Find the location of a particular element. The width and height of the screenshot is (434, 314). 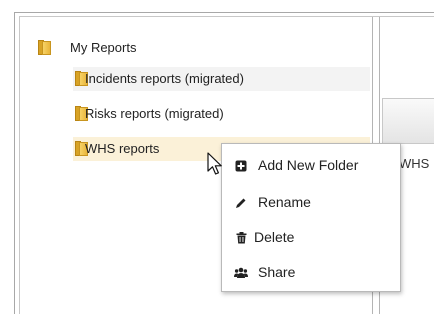

menu-item-share: Share is located at coordinates (311, 272).